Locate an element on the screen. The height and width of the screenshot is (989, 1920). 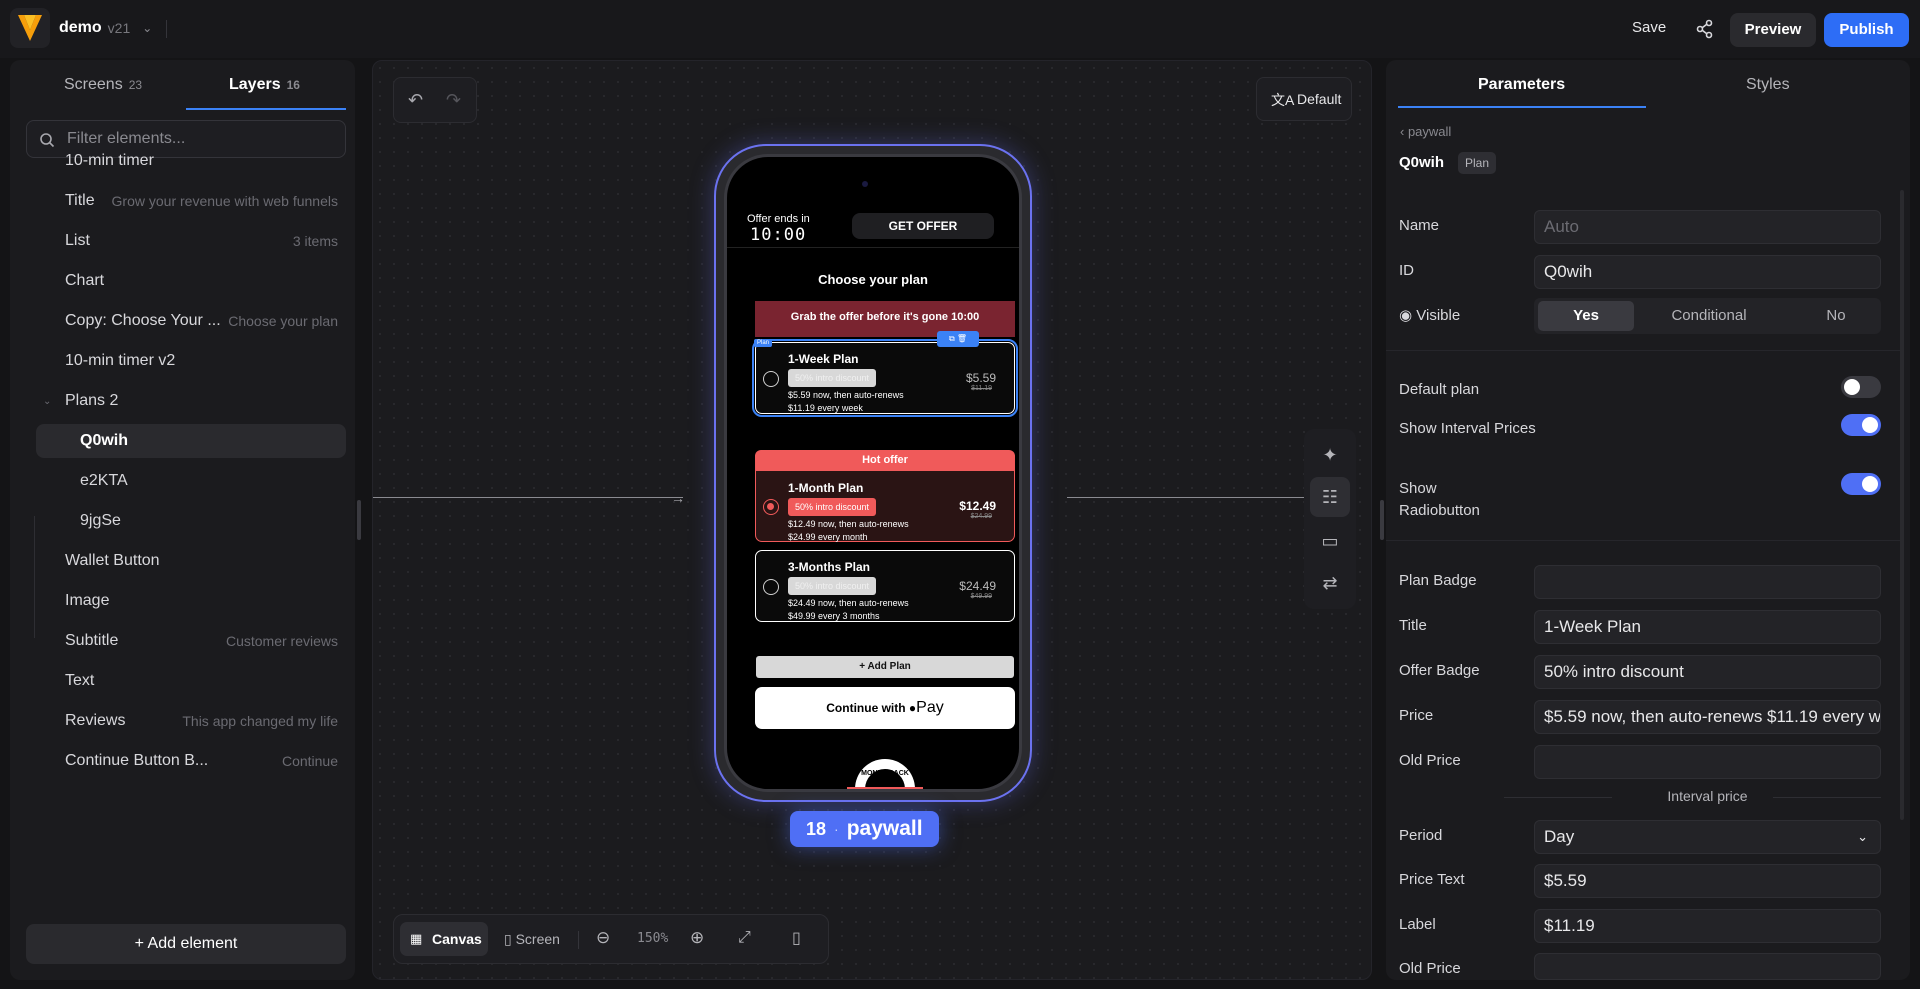
divider is located at coordinates (1643, 350).